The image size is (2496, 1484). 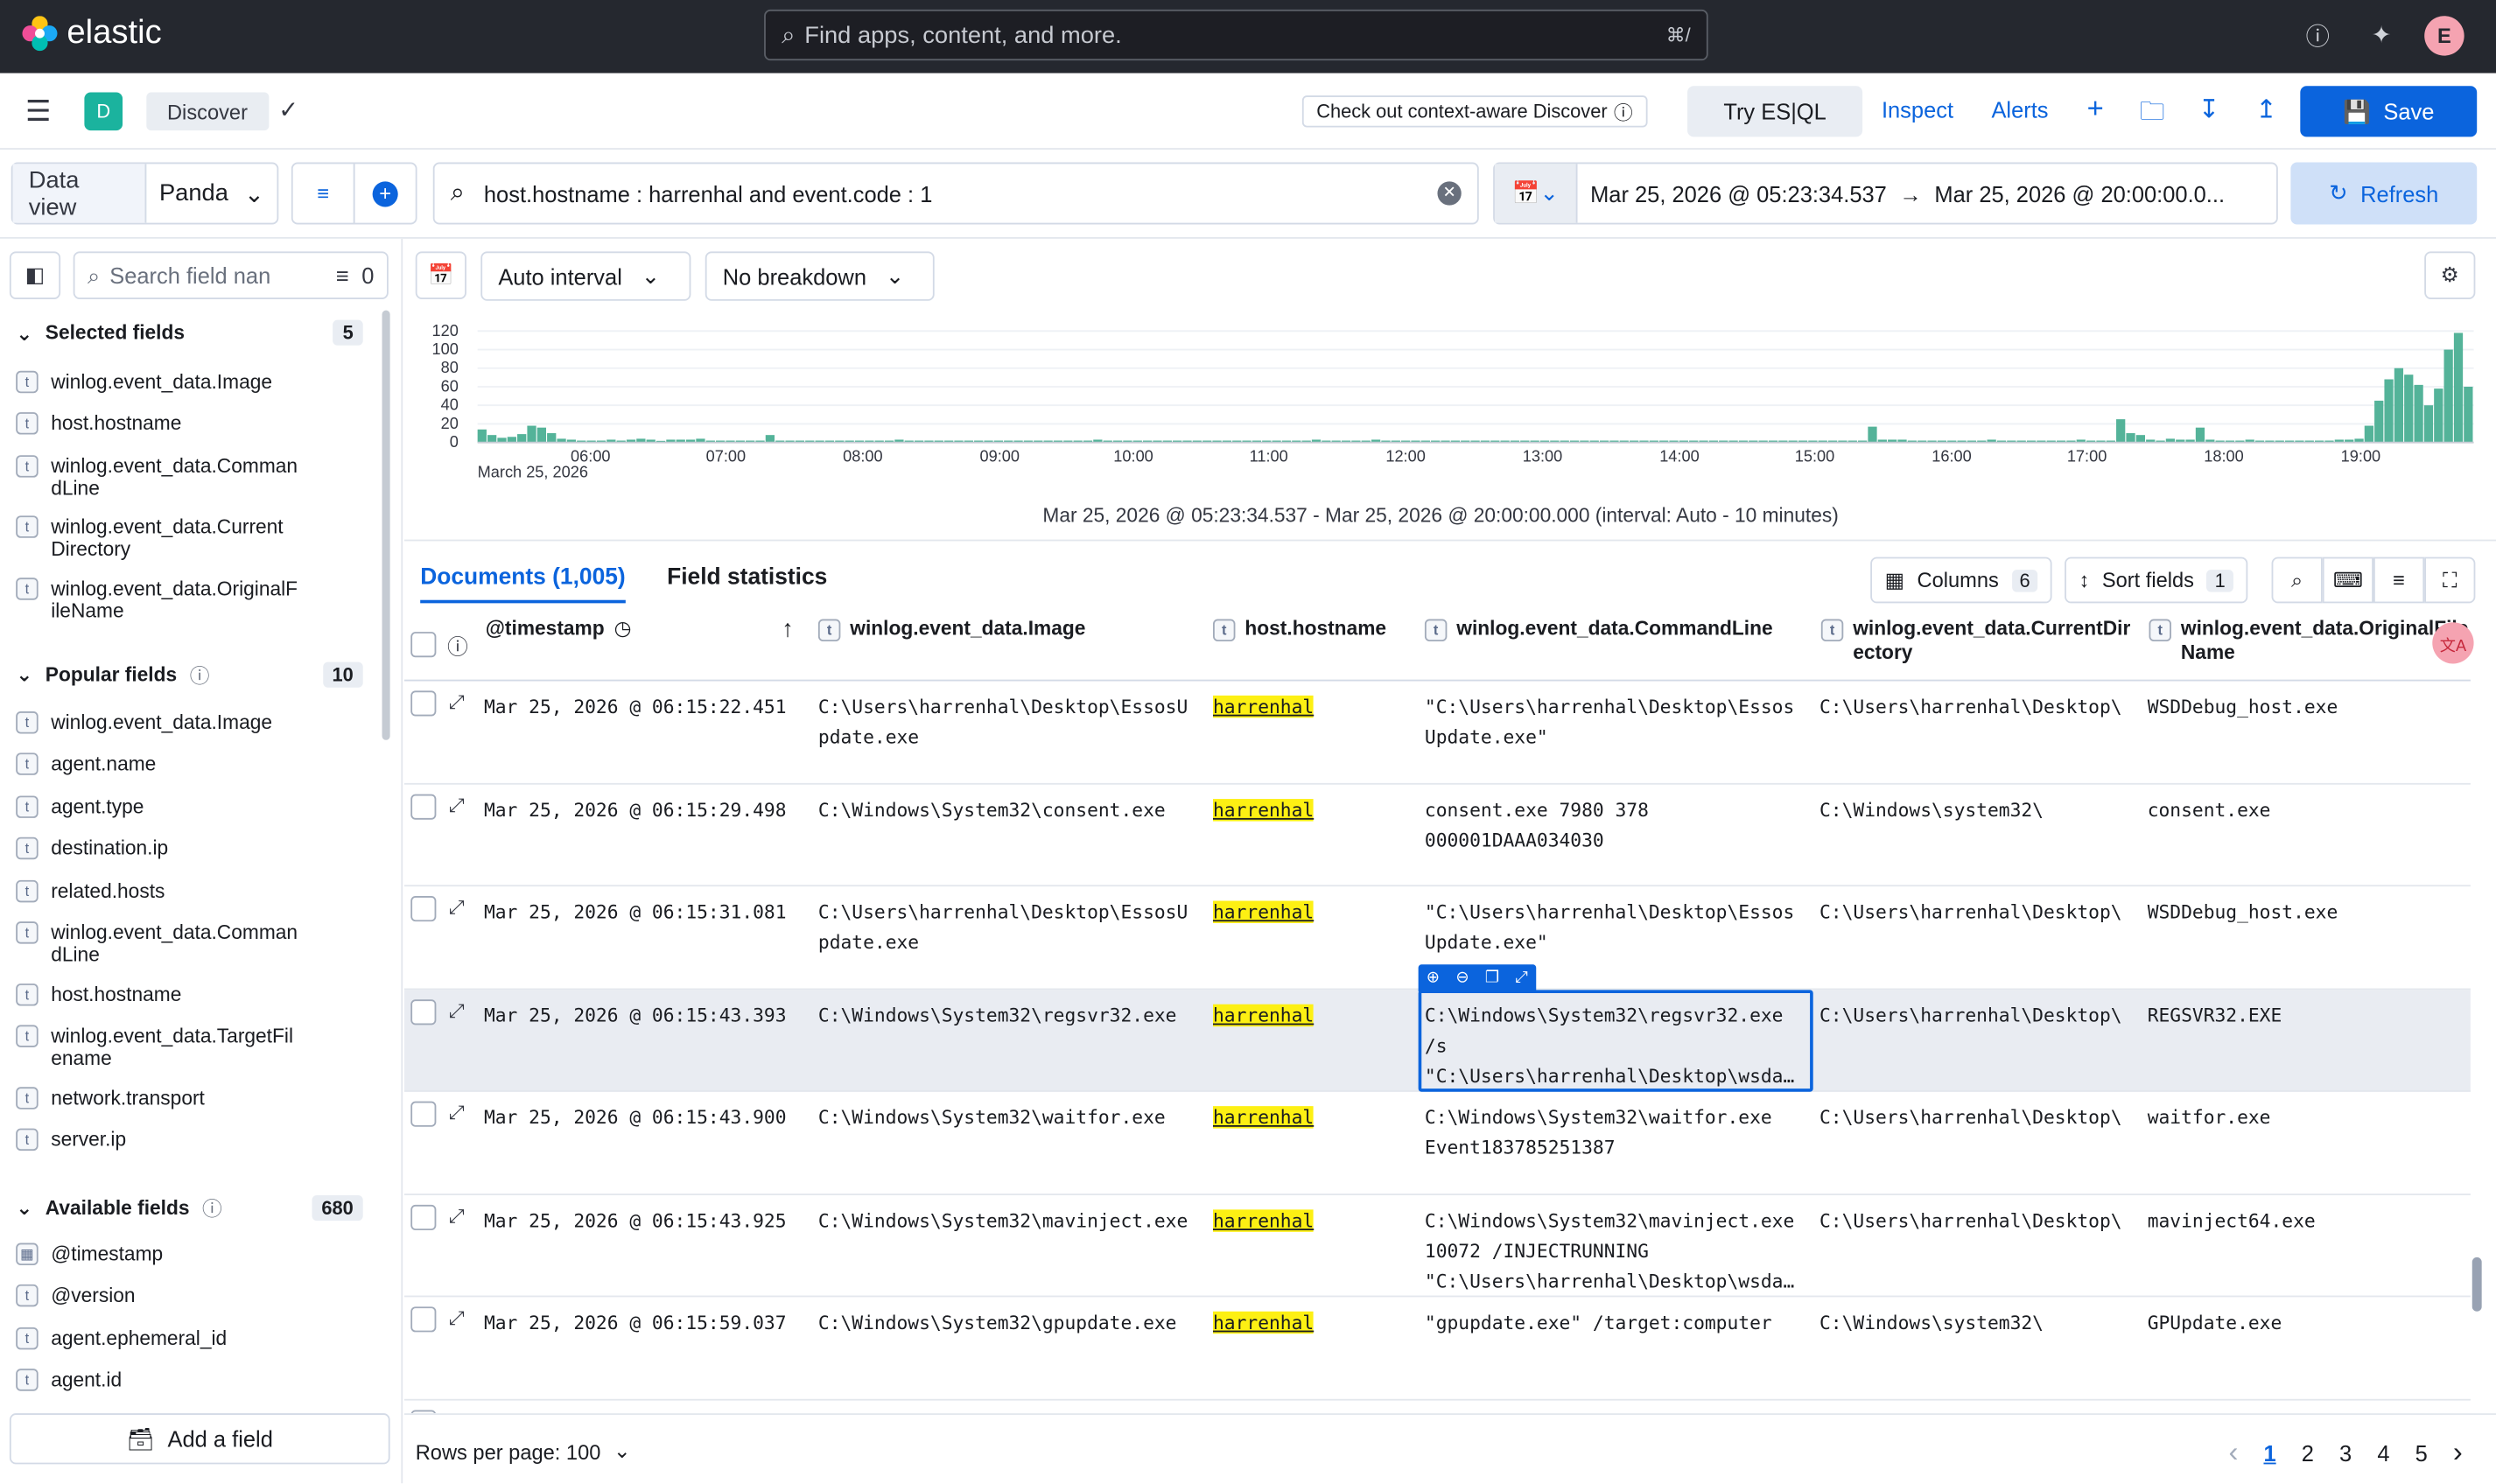 I want to click on cell-timestamp: Mar 25, 2026 @ 06:15:22.451, so click(x=635, y=707).